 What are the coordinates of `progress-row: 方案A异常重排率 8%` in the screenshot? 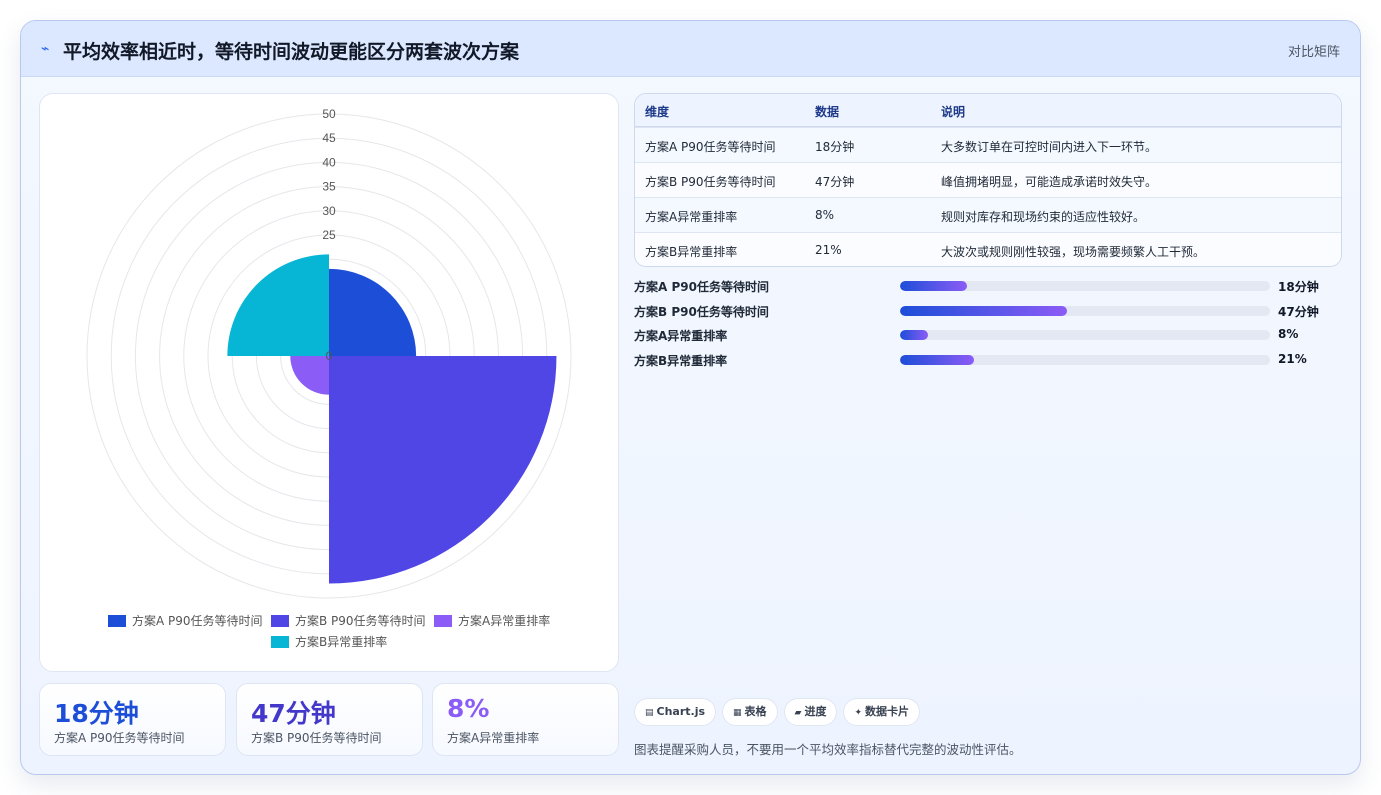 It's located at (988, 335).